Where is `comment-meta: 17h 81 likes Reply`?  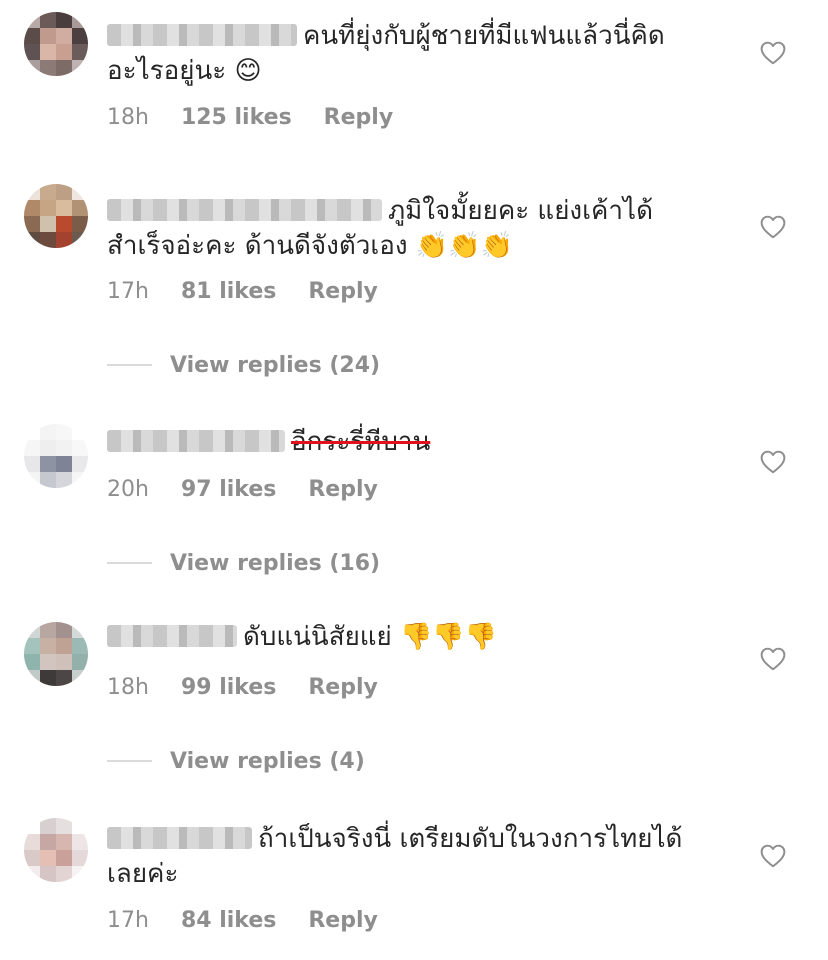 comment-meta: 17h 81 likes Reply is located at coordinates (258, 292).